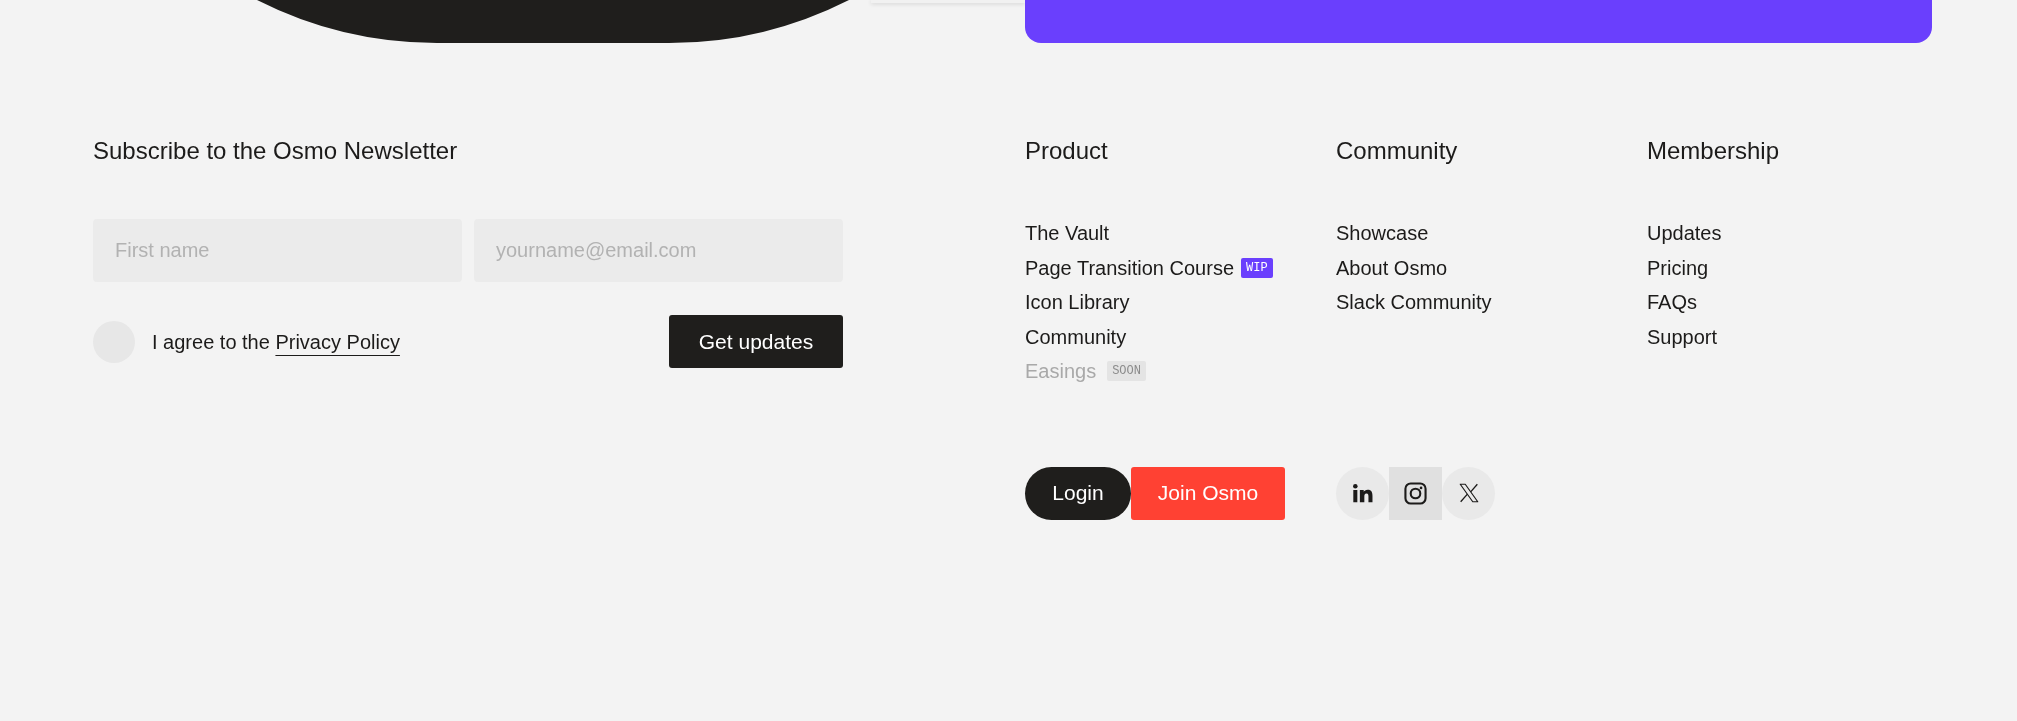 Image resolution: width=2017 pixels, height=721 pixels. Describe the element at coordinates (1414, 302) in the screenshot. I see `footer-link: Slack Community` at that location.